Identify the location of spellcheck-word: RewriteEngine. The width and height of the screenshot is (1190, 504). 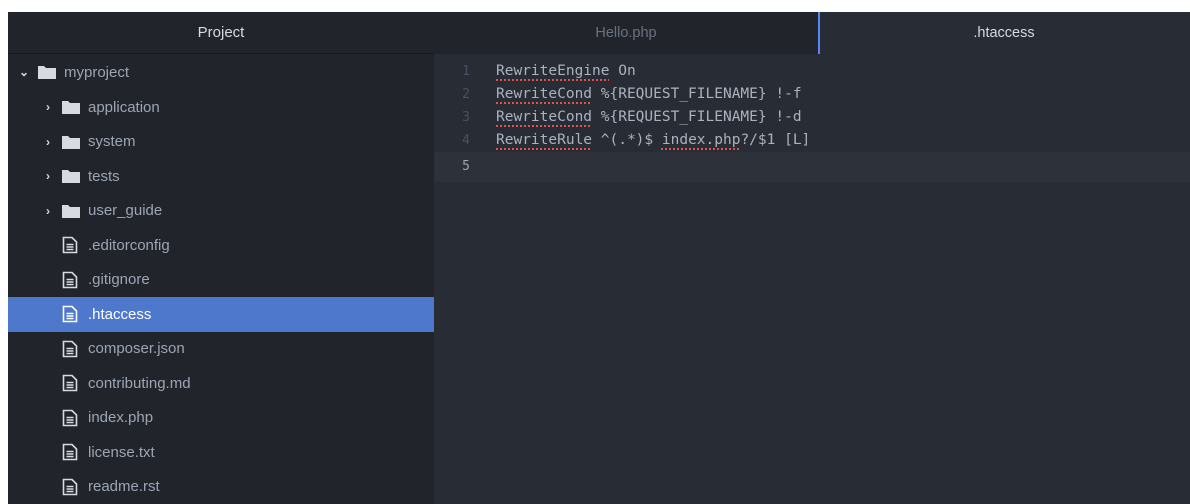
(553, 71).